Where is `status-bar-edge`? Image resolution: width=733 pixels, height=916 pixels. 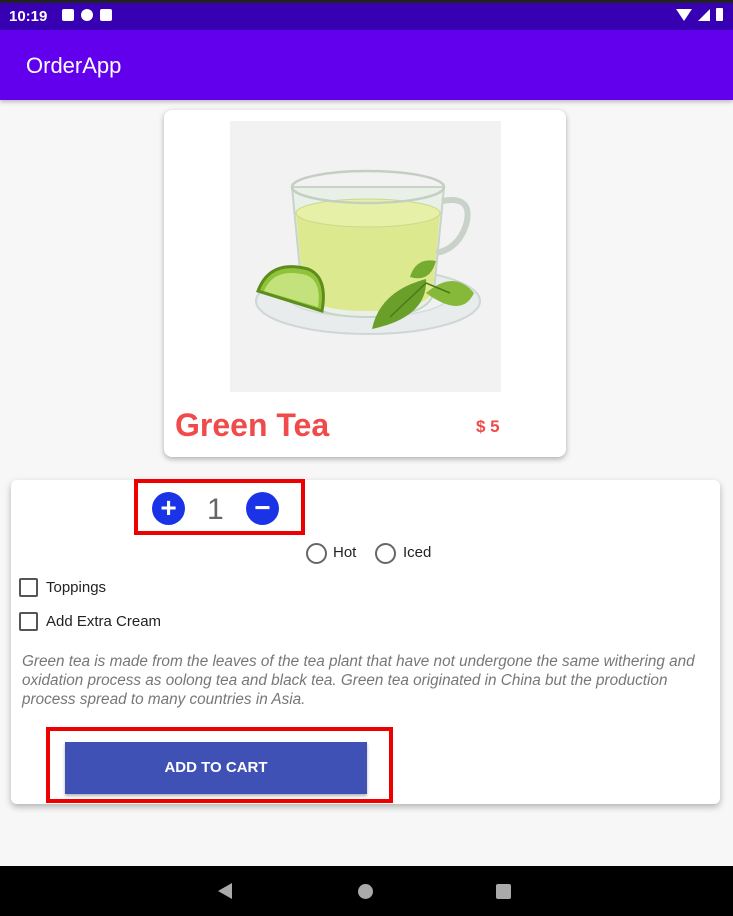 status-bar-edge is located at coordinates (366, 1).